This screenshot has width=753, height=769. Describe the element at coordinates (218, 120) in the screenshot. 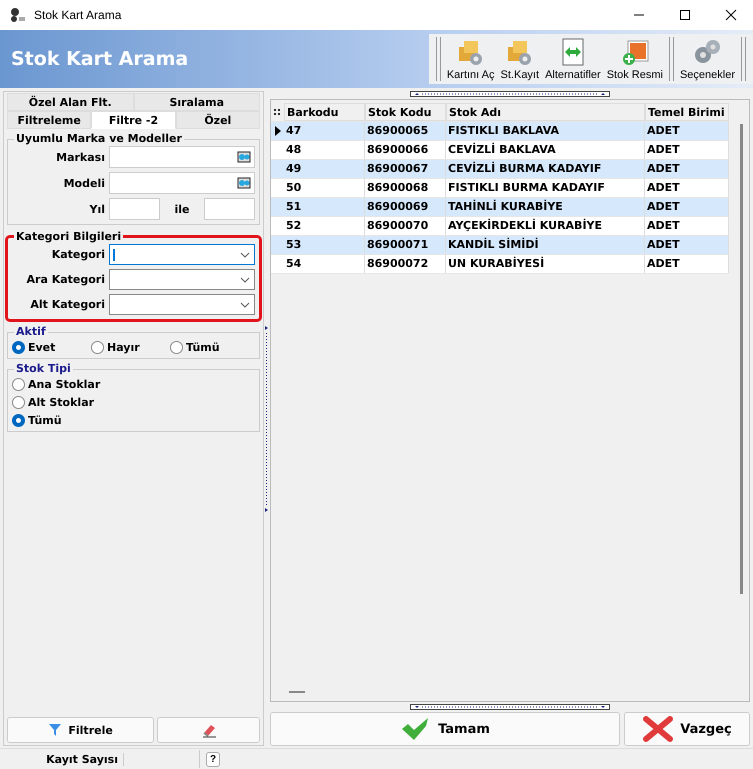

I see `tab: Özel` at that location.